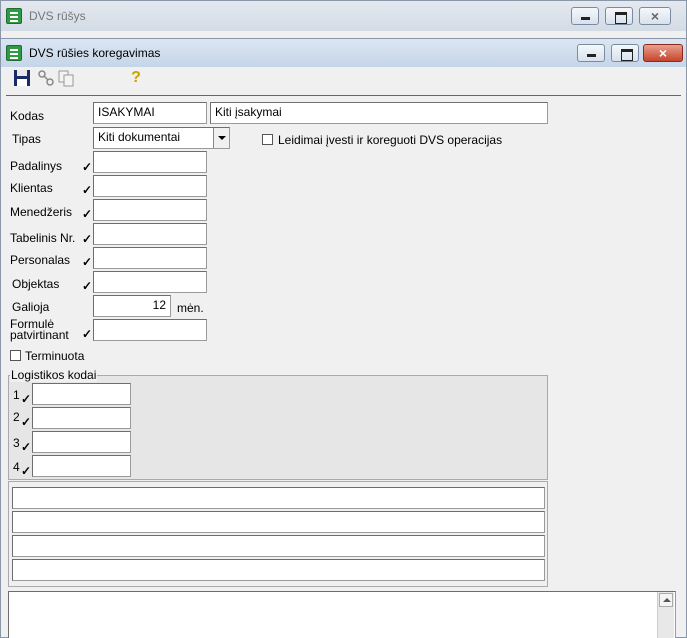 Image resolution: width=687 pixels, height=638 pixels. Describe the element at coordinates (150, 210) in the screenshot. I see `menedzeris-input` at that location.